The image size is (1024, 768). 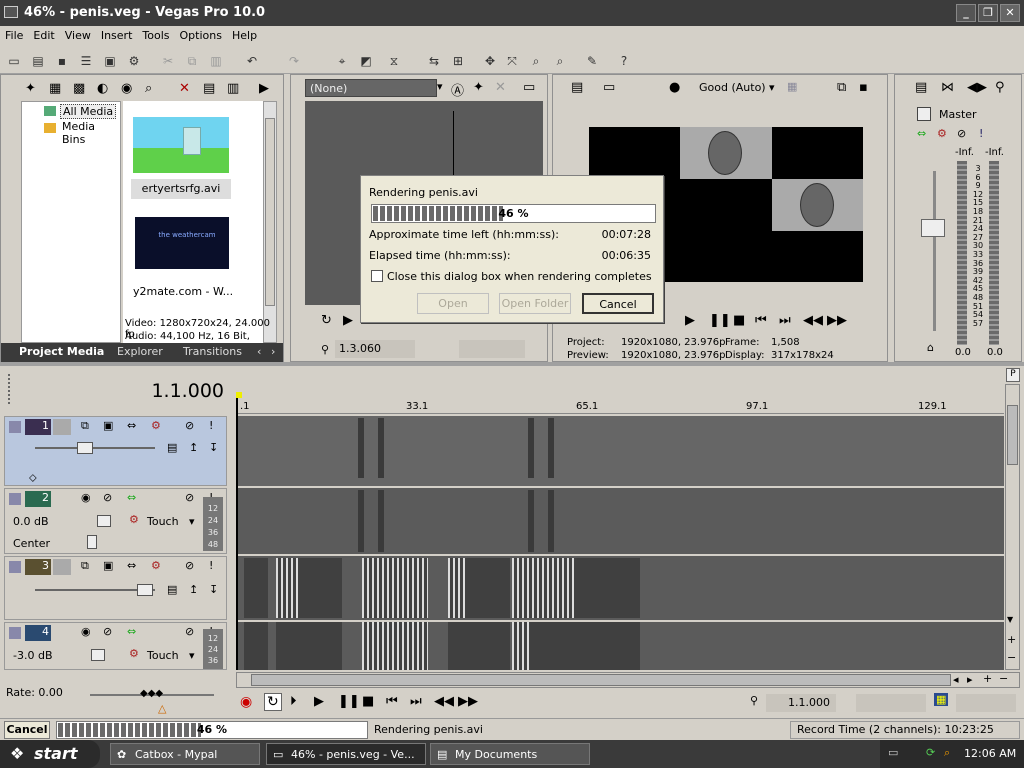 I want to click on tab-transitions: Transitions, so click(x=212, y=352).